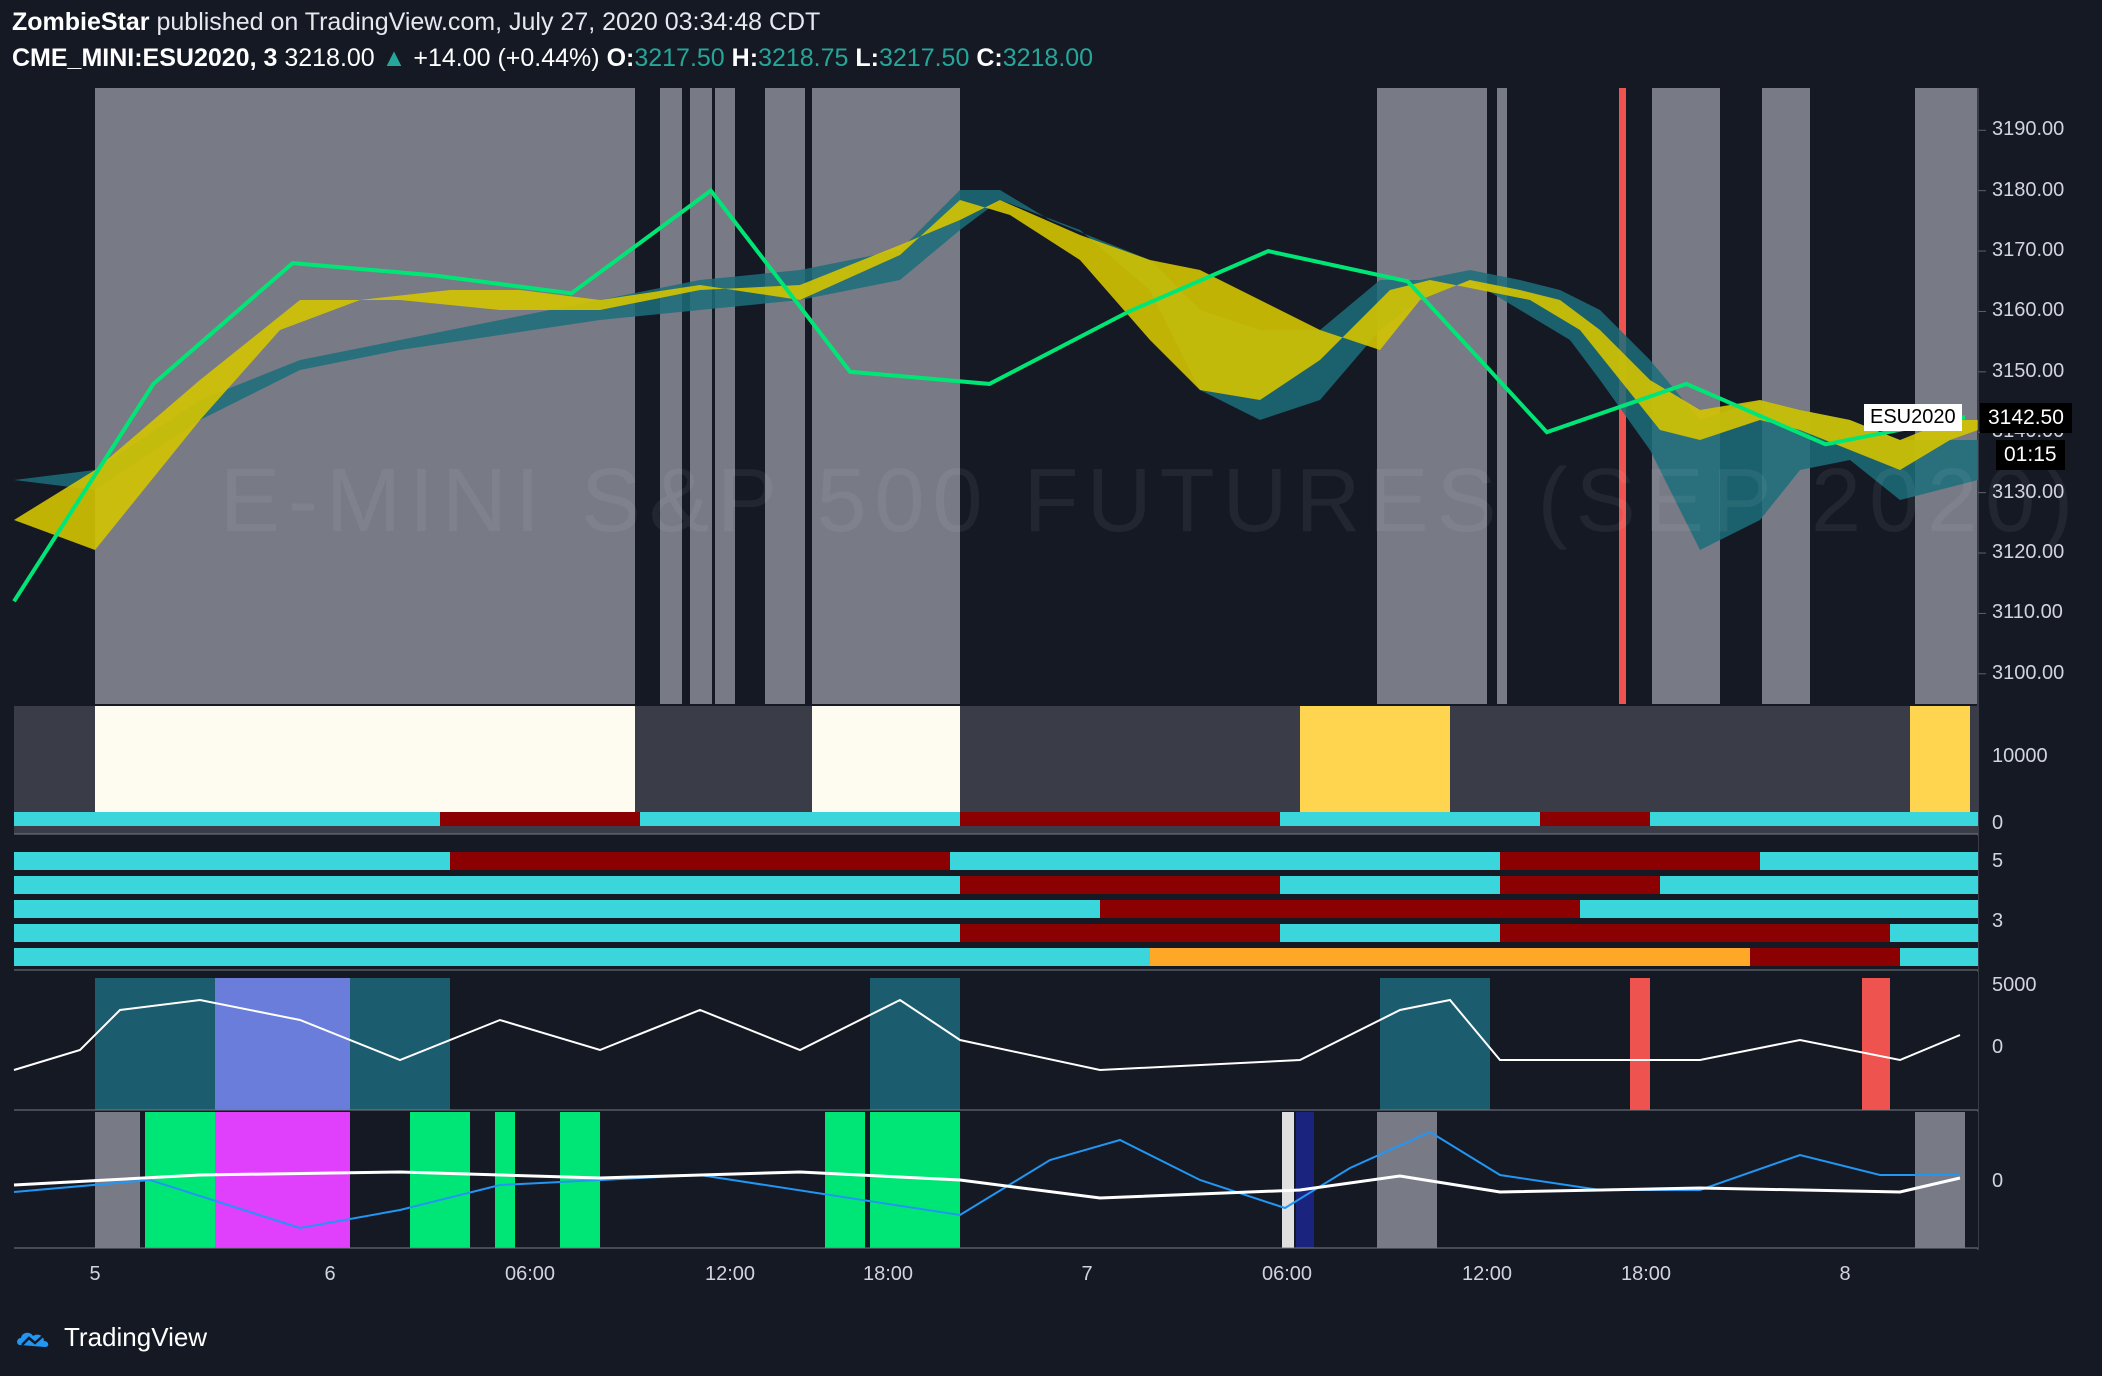 The height and width of the screenshot is (1376, 2102). What do you see at coordinates (2020, 756) in the screenshot?
I see `volume-axis-tick: 10000` at bounding box center [2020, 756].